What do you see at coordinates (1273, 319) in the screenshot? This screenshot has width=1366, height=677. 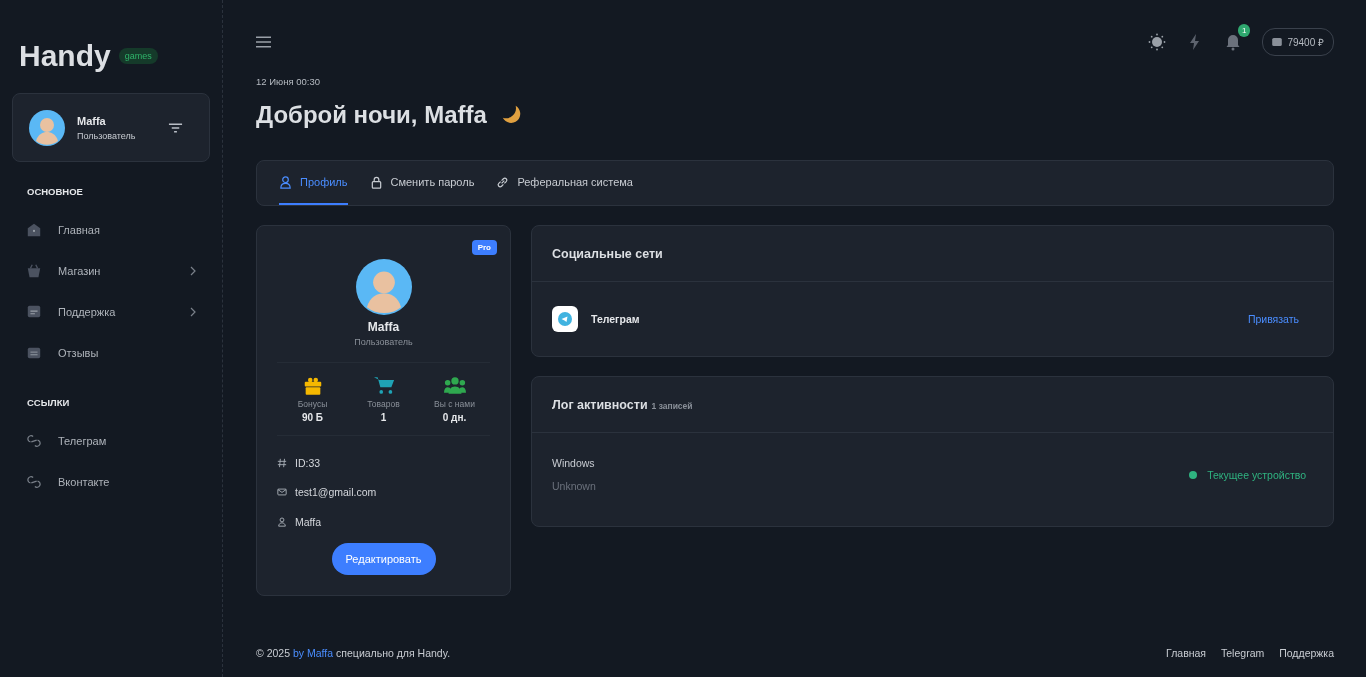 I see `connect-link: Привязать` at bounding box center [1273, 319].